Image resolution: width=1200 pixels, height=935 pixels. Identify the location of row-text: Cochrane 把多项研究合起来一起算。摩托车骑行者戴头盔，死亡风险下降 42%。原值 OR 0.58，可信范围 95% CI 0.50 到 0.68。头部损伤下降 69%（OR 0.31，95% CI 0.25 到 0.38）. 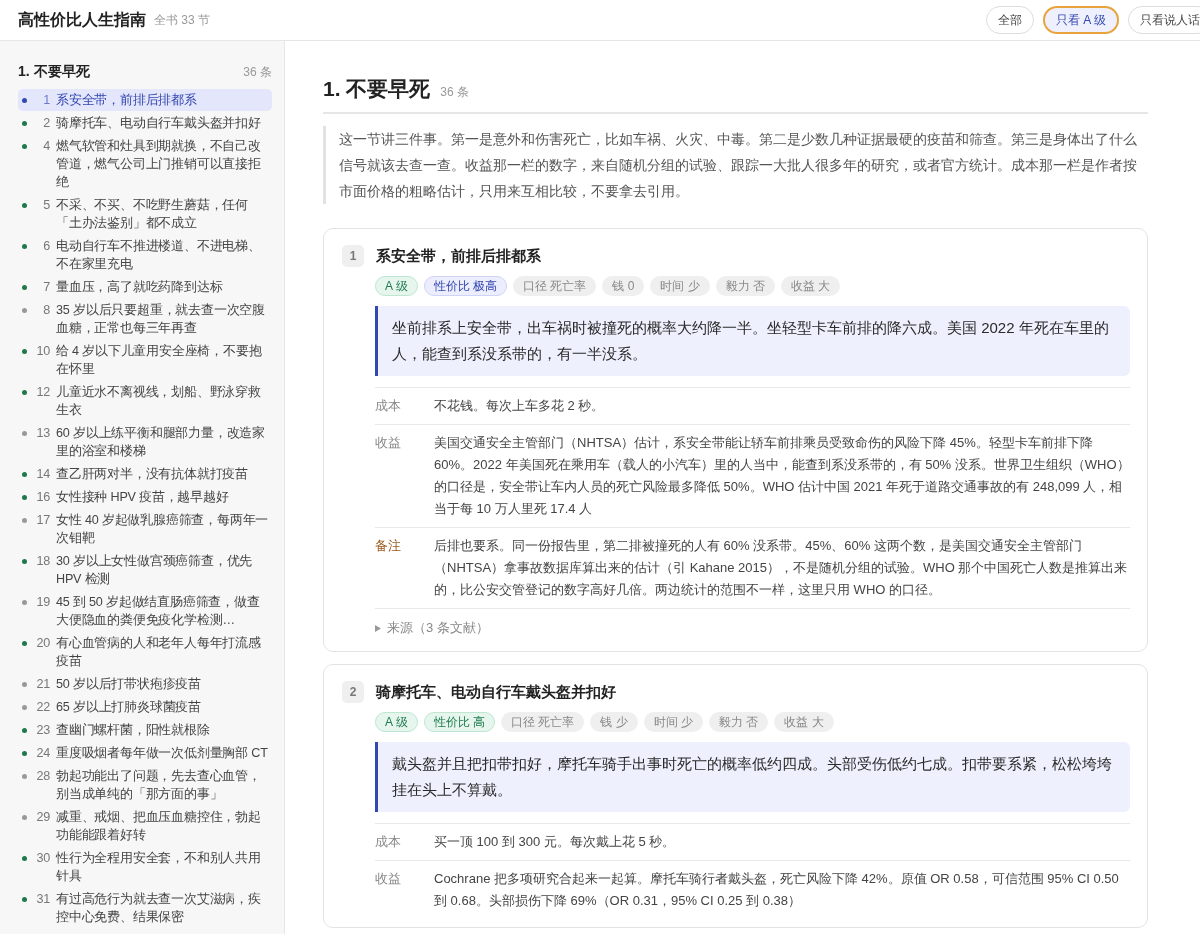
(777, 890).